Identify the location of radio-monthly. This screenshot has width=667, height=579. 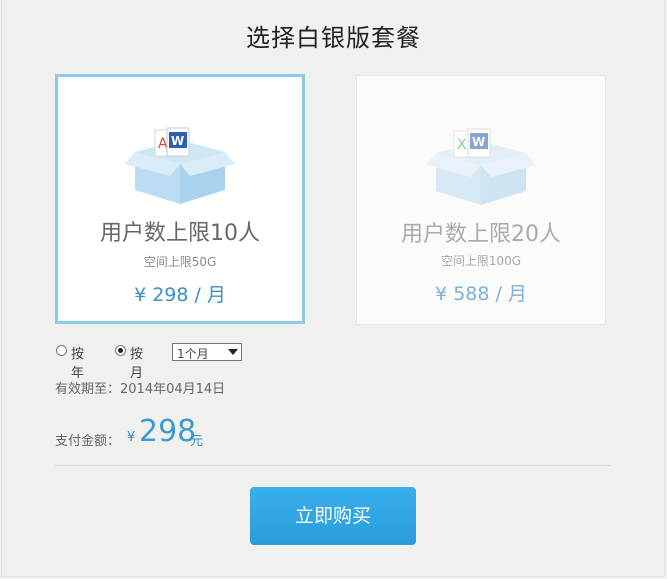
(120, 350).